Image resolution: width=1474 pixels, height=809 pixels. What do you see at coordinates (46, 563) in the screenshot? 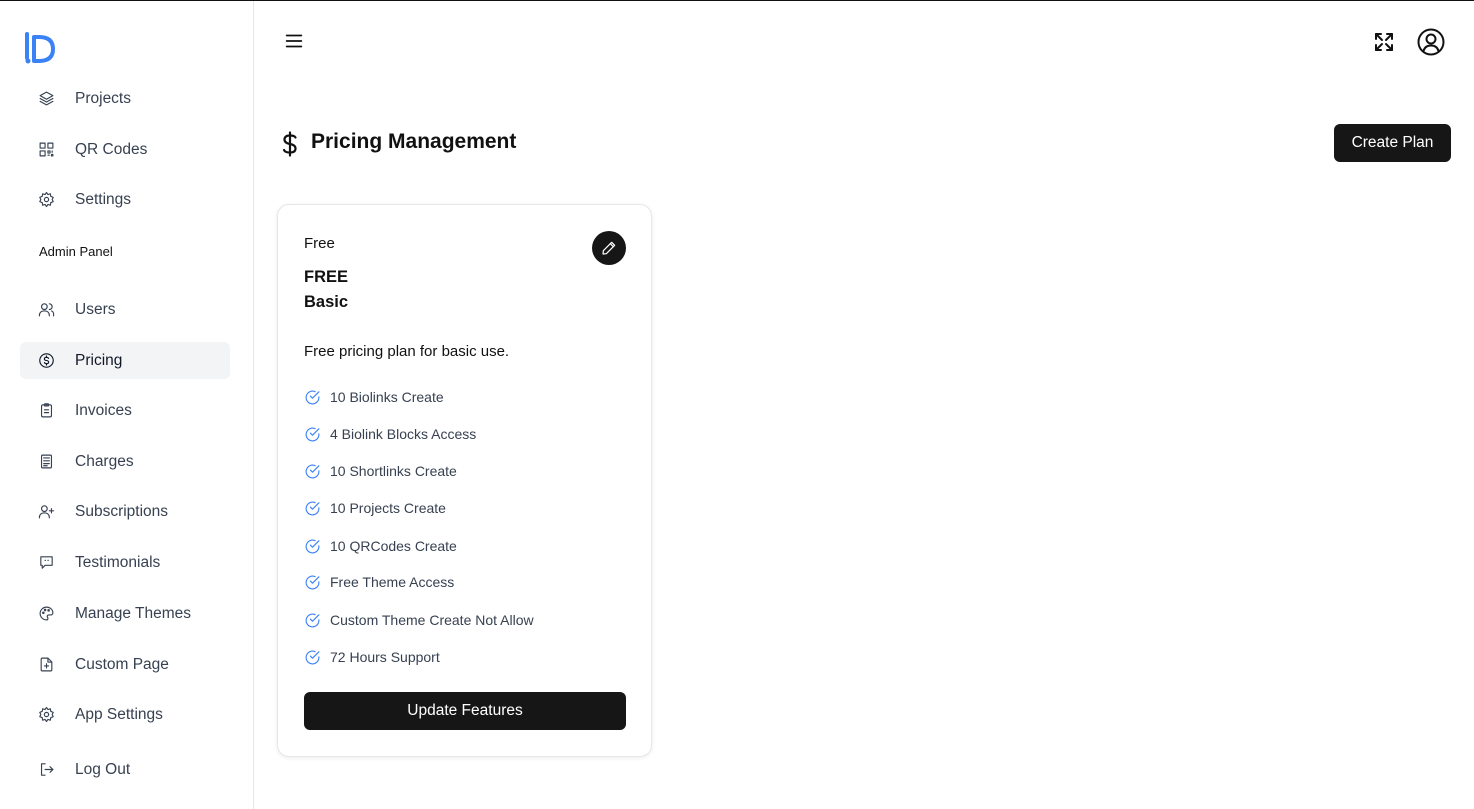
I see `message-icon` at bounding box center [46, 563].